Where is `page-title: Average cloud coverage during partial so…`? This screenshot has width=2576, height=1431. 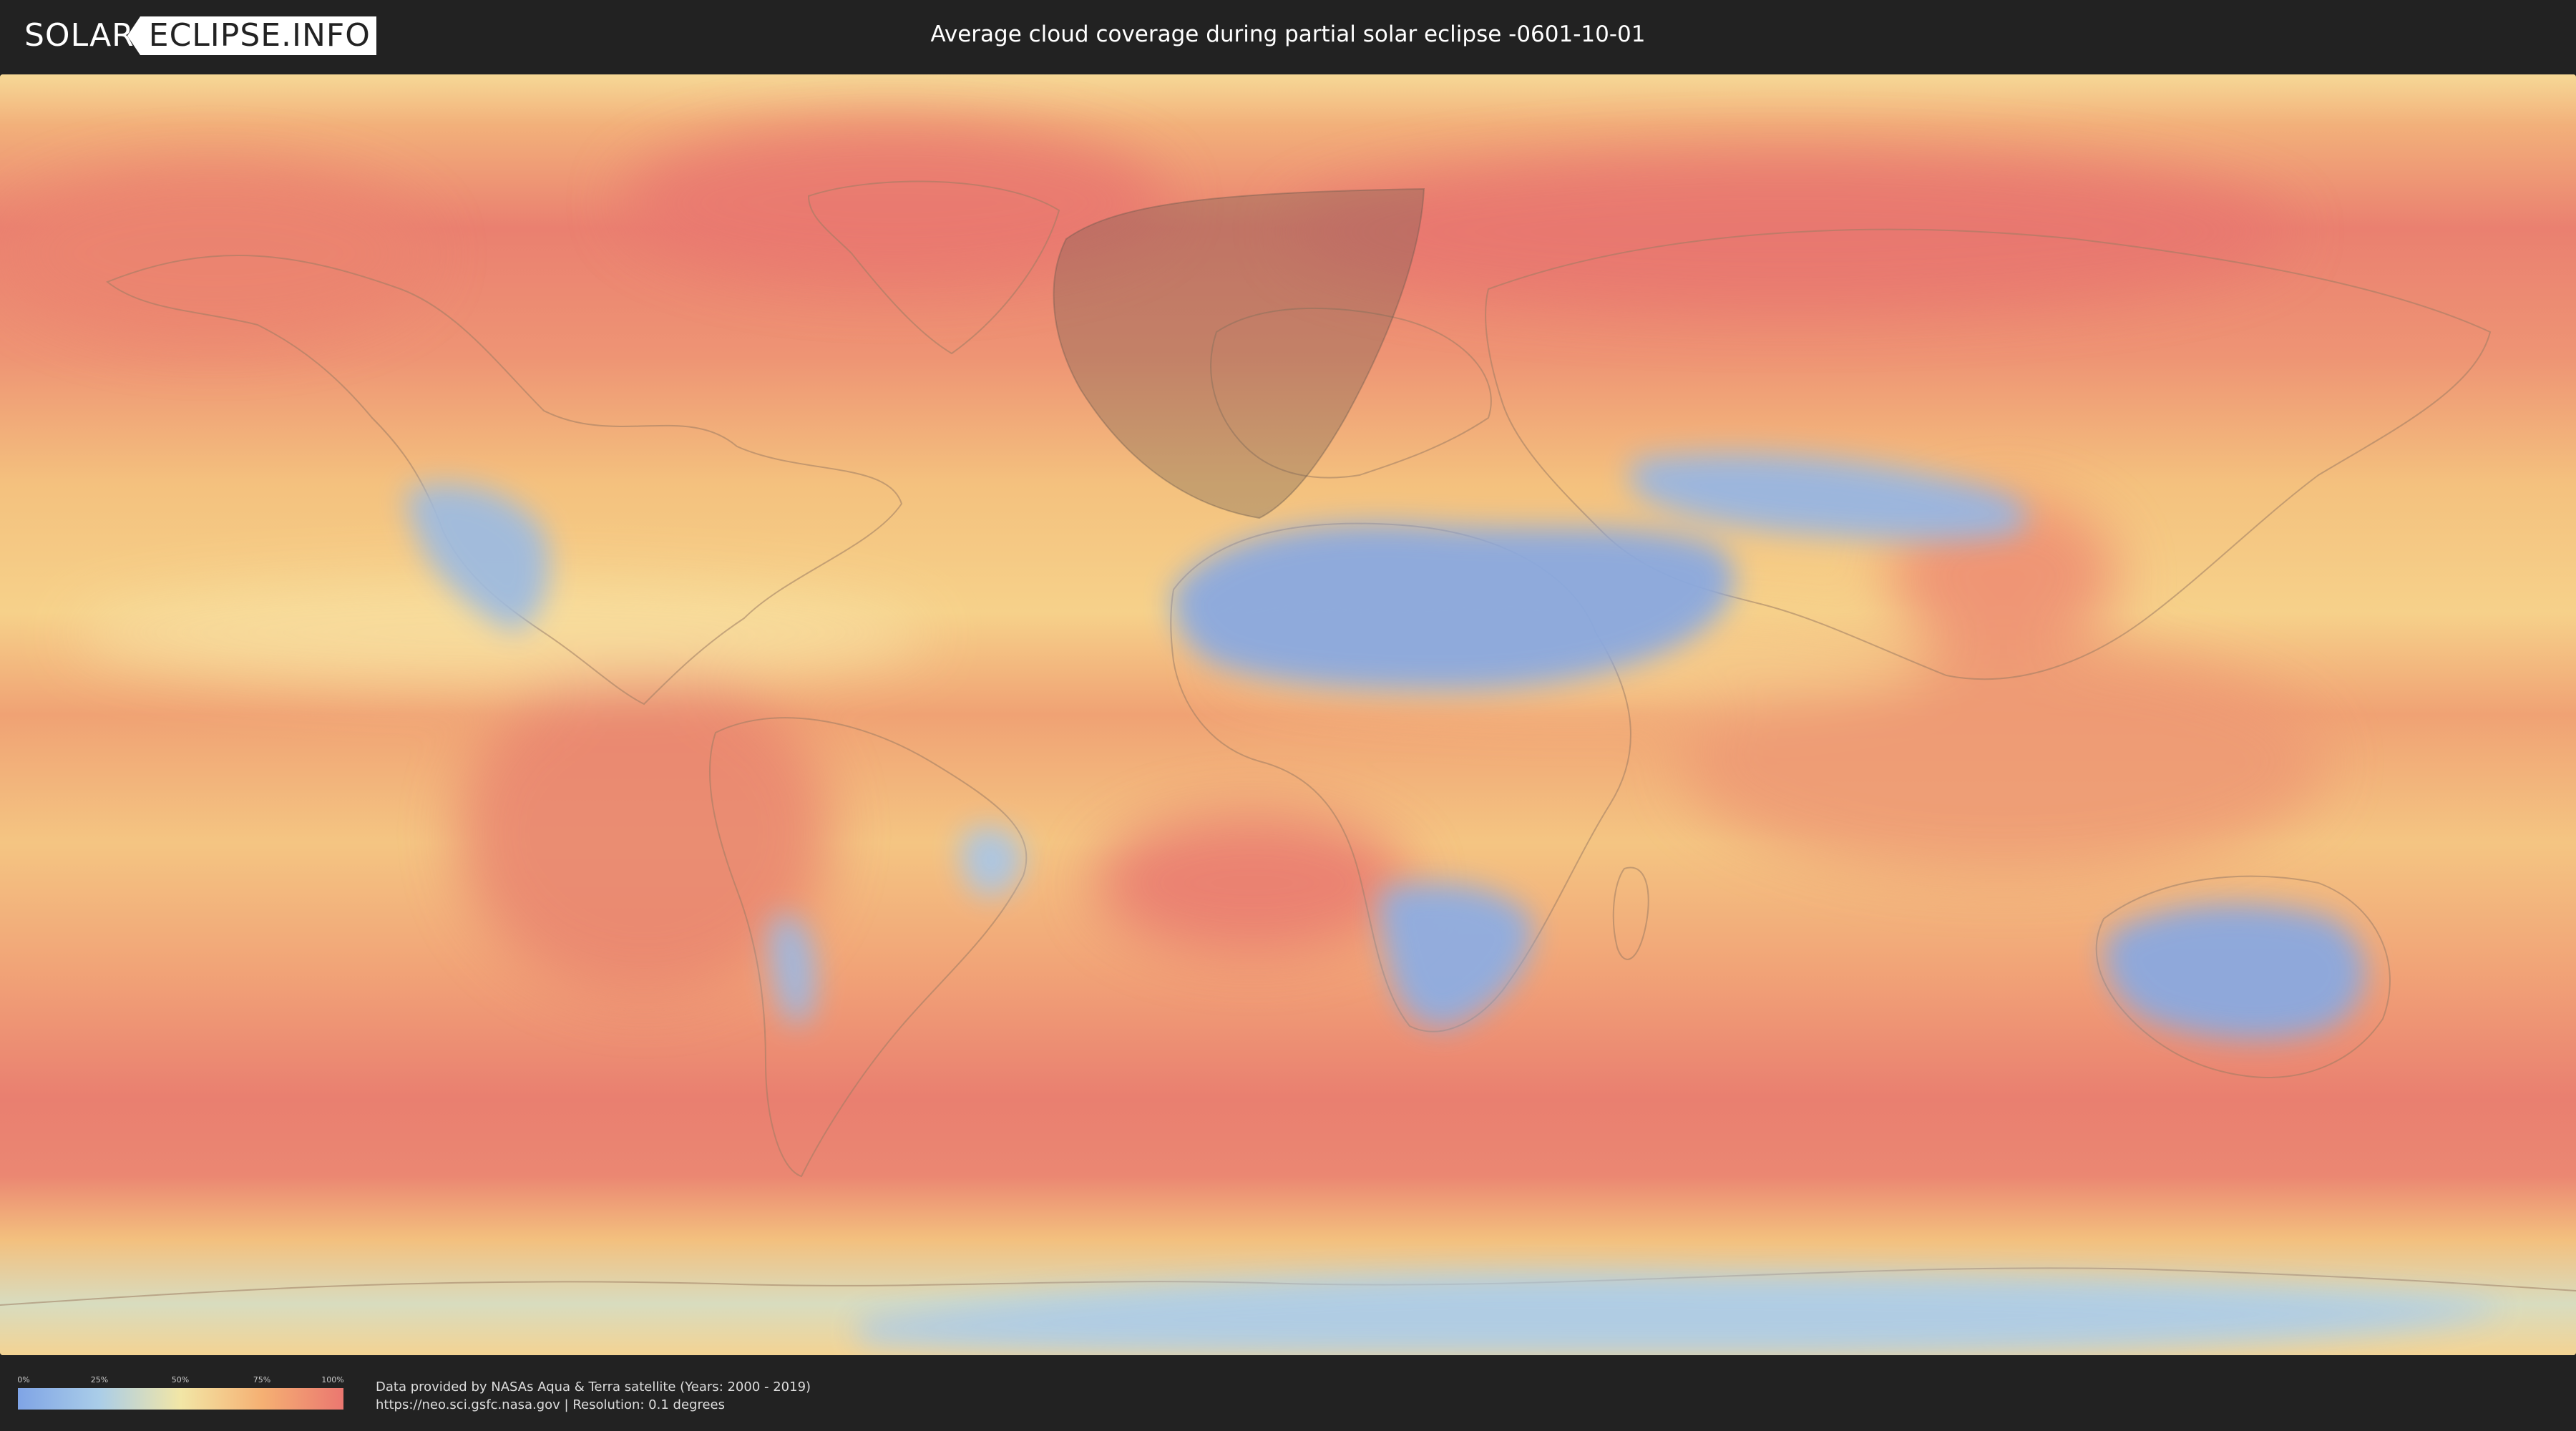
page-title: Average cloud coverage during partial so… is located at coordinates (1288, 34).